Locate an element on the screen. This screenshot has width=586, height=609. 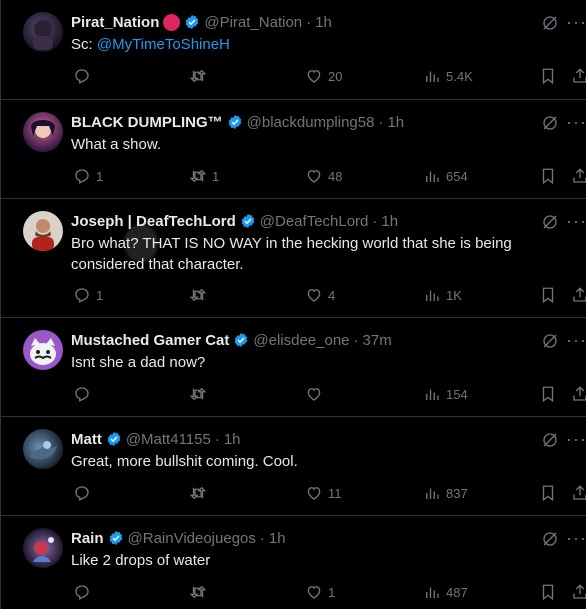
action-bar: 1 4 1K is located at coordinates (328, 295).